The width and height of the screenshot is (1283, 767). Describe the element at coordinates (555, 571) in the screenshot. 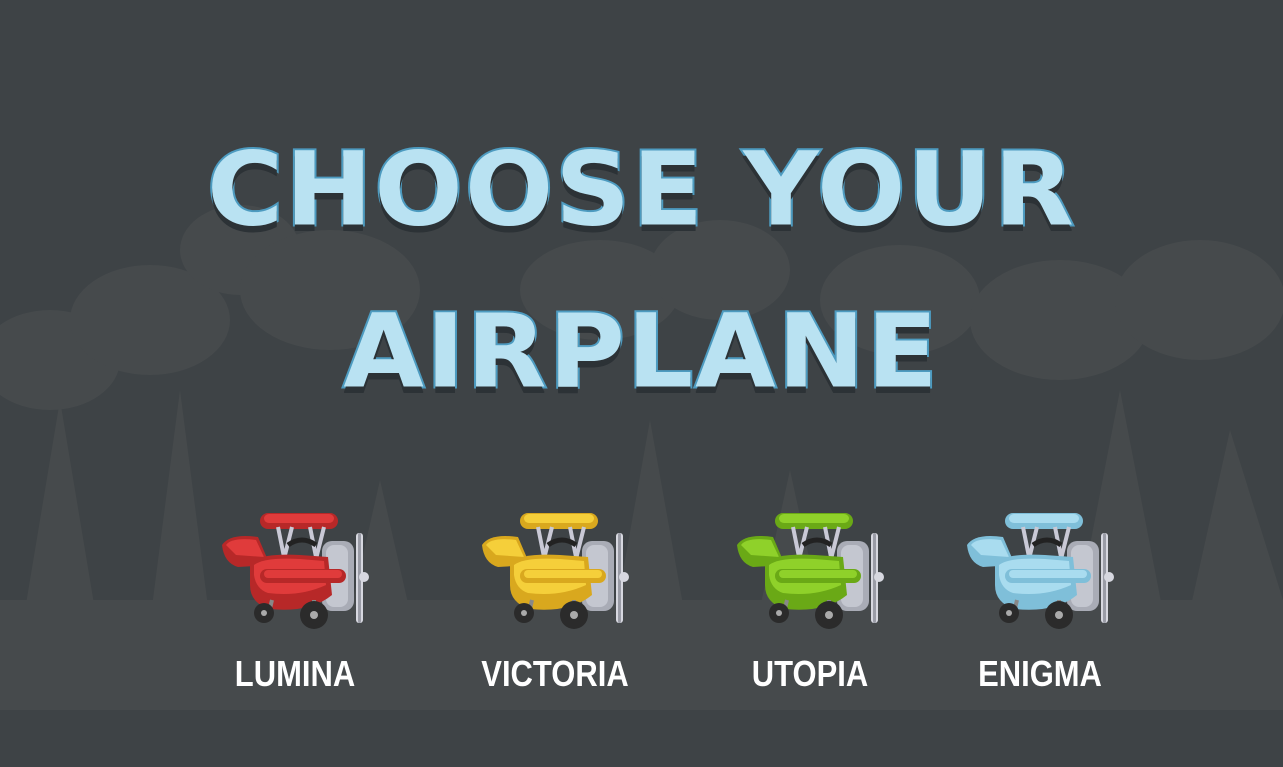

I see `yellow-biplane-icon` at that location.